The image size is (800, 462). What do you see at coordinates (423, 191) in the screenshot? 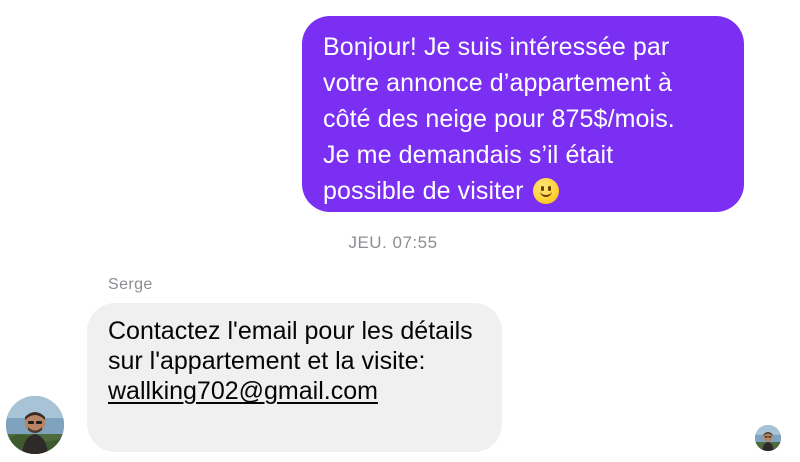
I see `outgoing-message-line: possible de visiter` at bounding box center [423, 191].